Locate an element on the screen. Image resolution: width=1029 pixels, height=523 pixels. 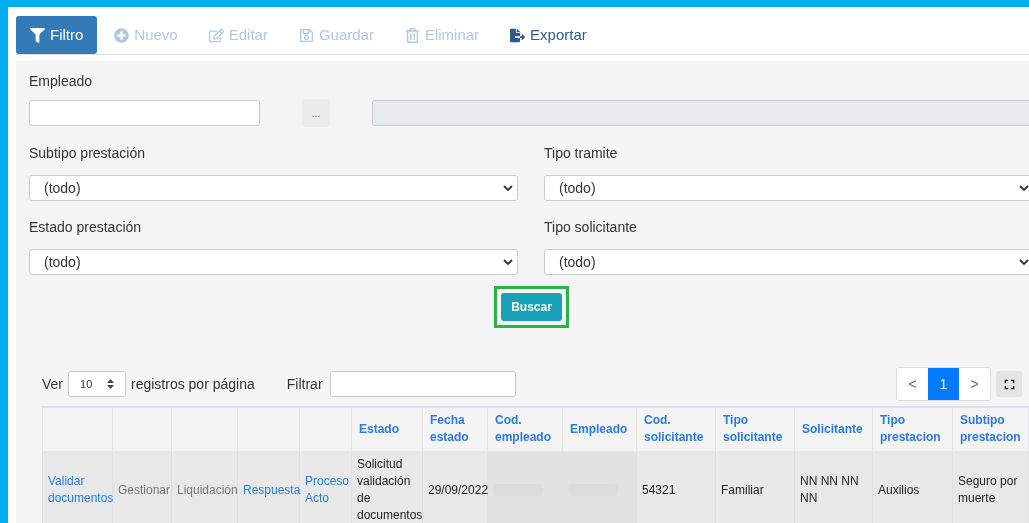
show-label: Ver is located at coordinates (52, 384).